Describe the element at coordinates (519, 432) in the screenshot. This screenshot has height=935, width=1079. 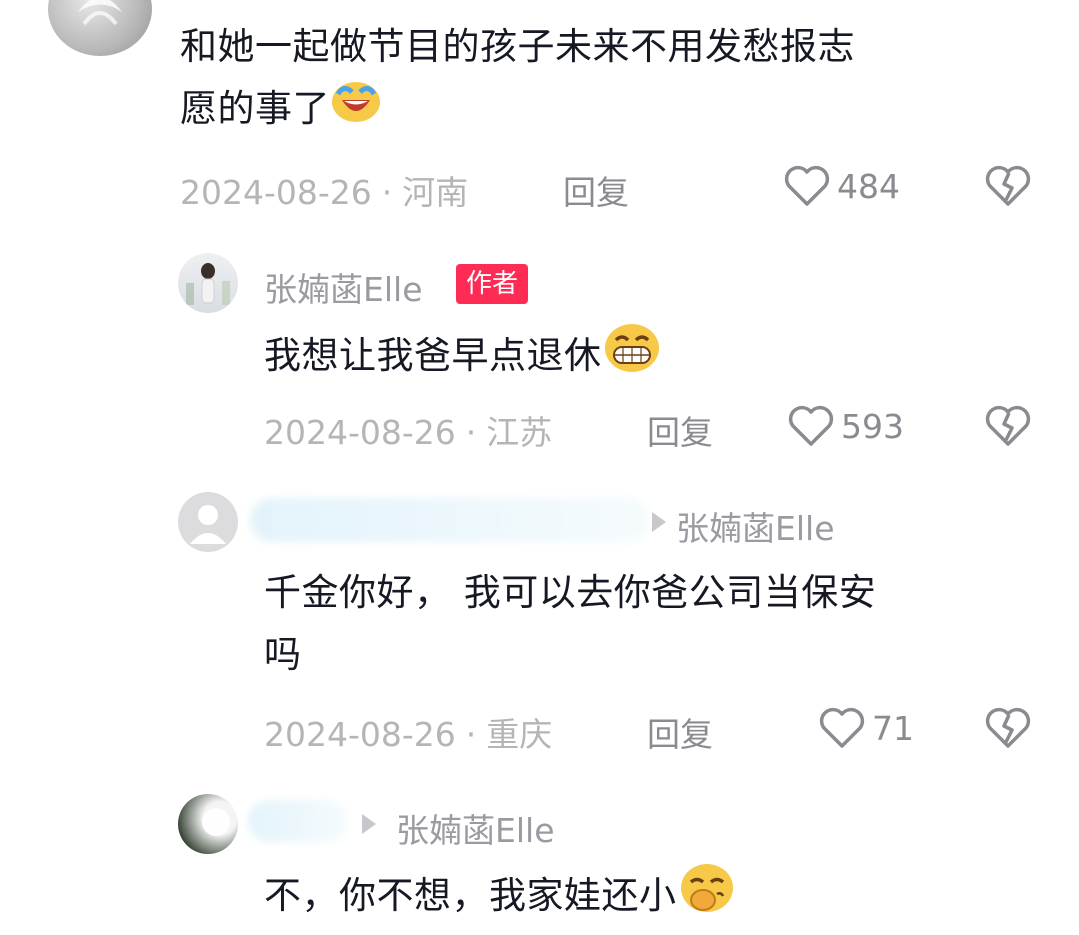
I see `comment-location: 江苏` at that location.